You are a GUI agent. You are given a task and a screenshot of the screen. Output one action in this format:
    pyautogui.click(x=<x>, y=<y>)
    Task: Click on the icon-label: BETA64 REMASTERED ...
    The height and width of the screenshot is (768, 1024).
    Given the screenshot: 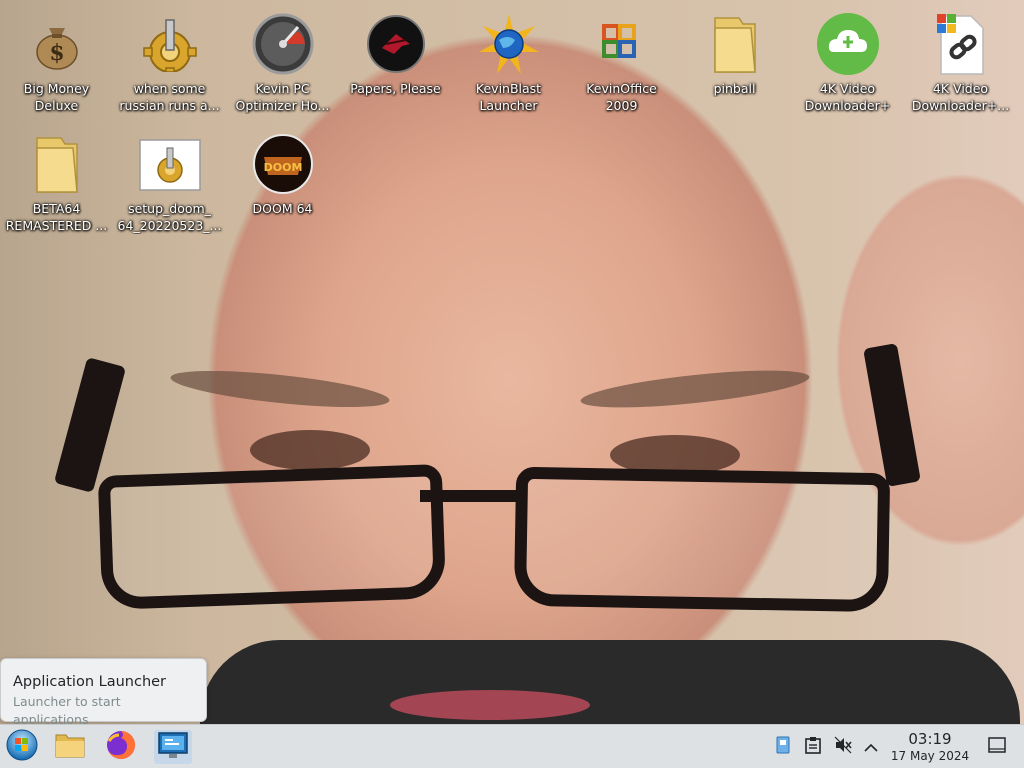 What is the action you would take?
    pyautogui.click(x=56, y=217)
    